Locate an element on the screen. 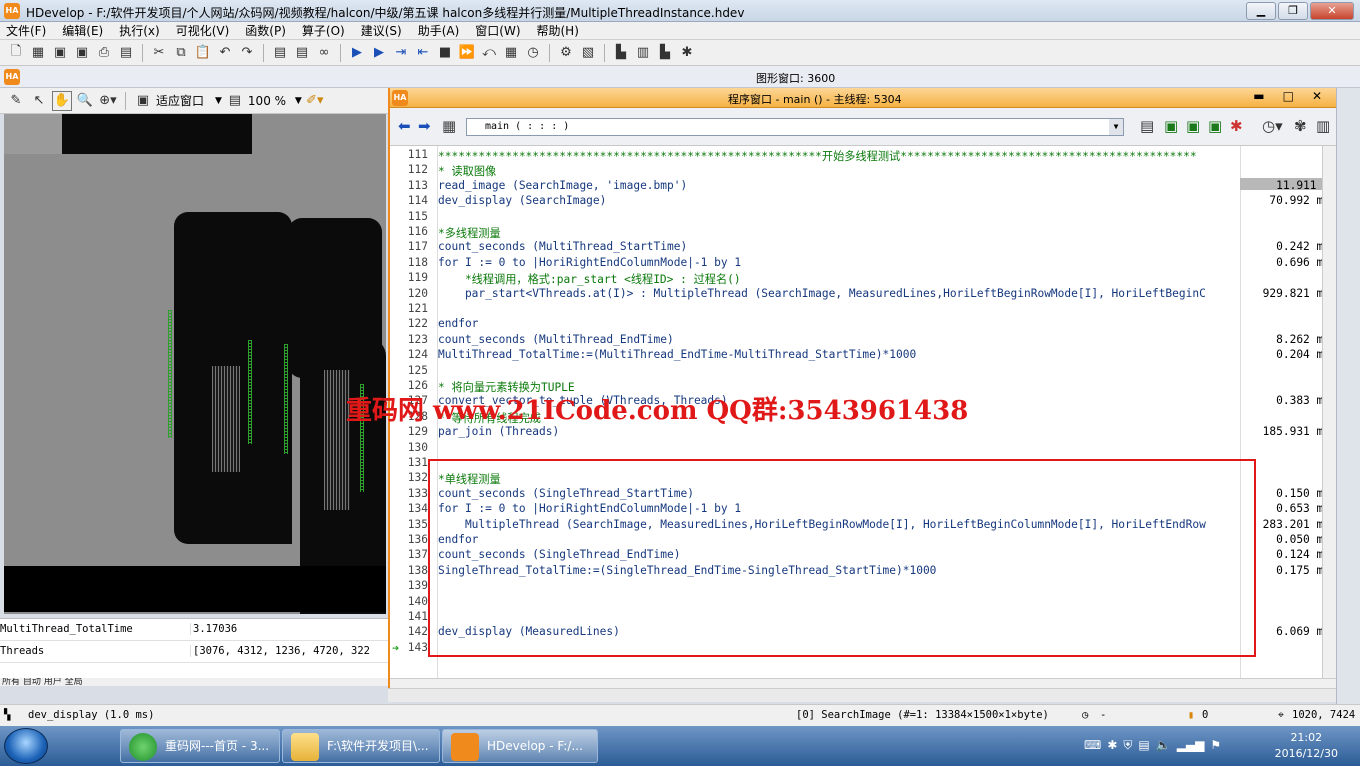  line-number: 130 is located at coordinates (414, 447).